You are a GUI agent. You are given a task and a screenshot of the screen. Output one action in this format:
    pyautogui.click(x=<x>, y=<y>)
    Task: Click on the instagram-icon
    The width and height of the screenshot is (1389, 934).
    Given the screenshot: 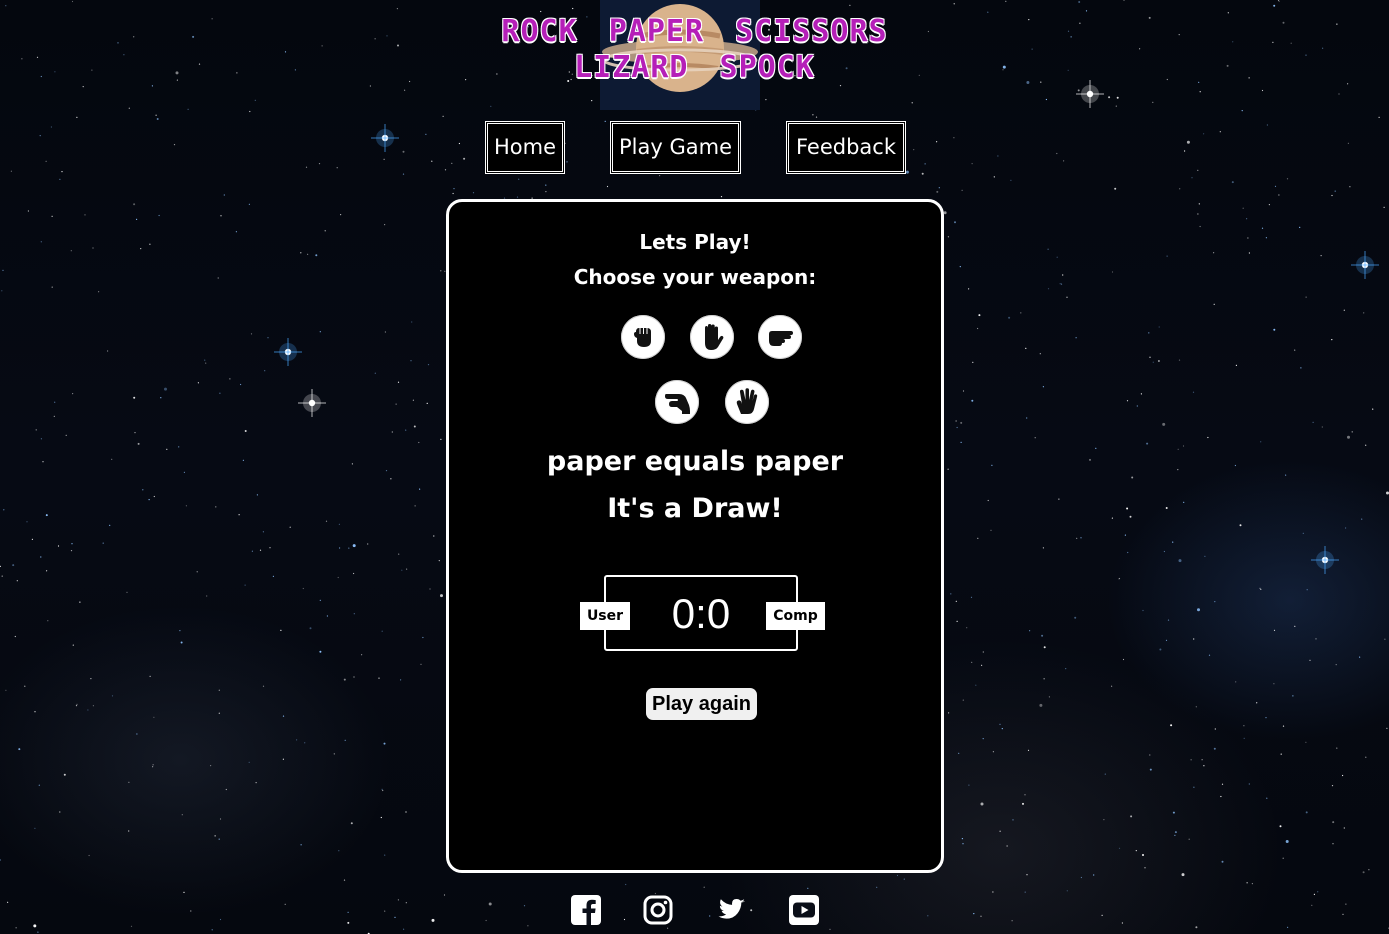 What is the action you would take?
    pyautogui.click(x=658, y=910)
    